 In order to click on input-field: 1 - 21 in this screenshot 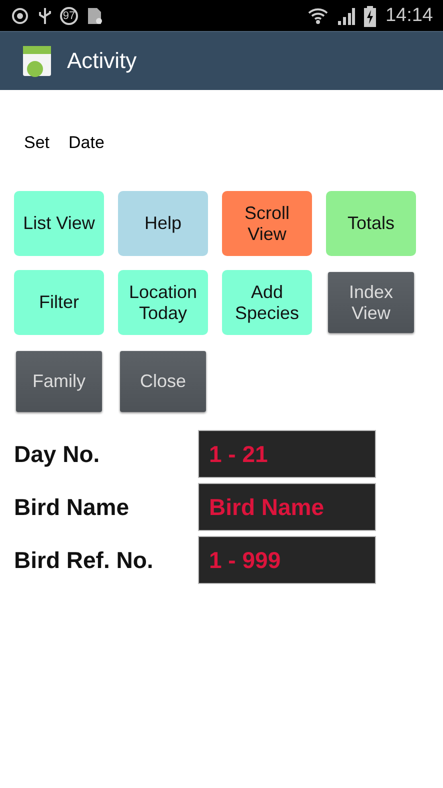, I will do `click(287, 454)`.